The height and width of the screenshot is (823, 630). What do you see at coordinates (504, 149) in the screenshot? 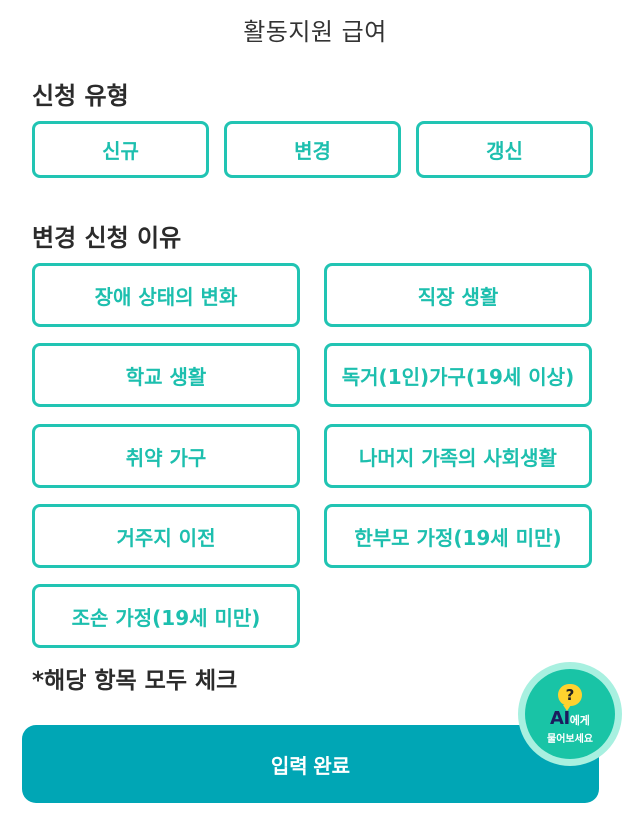
I see `type-option-renewal: 갱신` at bounding box center [504, 149].